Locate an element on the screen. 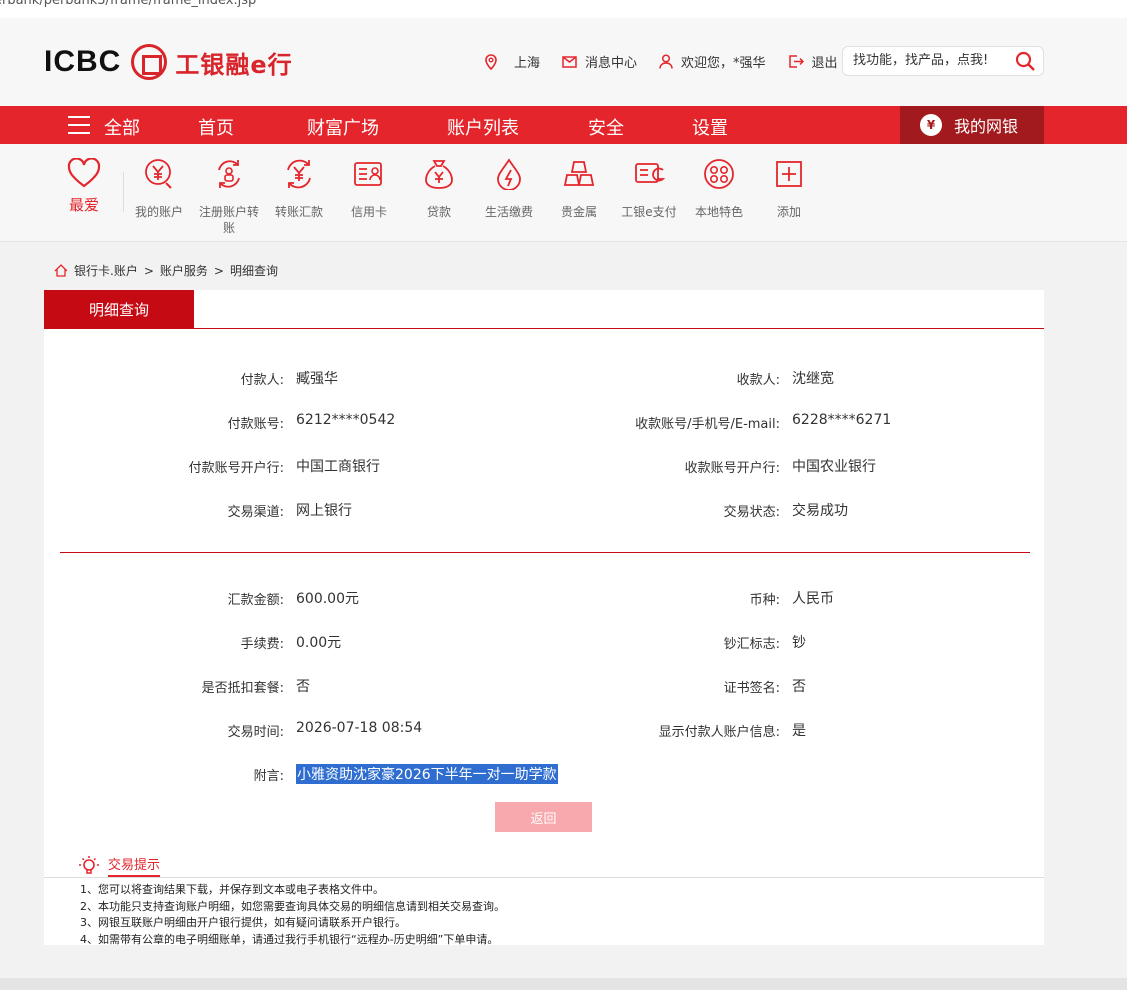  quick-utility-label: 生活缴费 is located at coordinates (508, 212).